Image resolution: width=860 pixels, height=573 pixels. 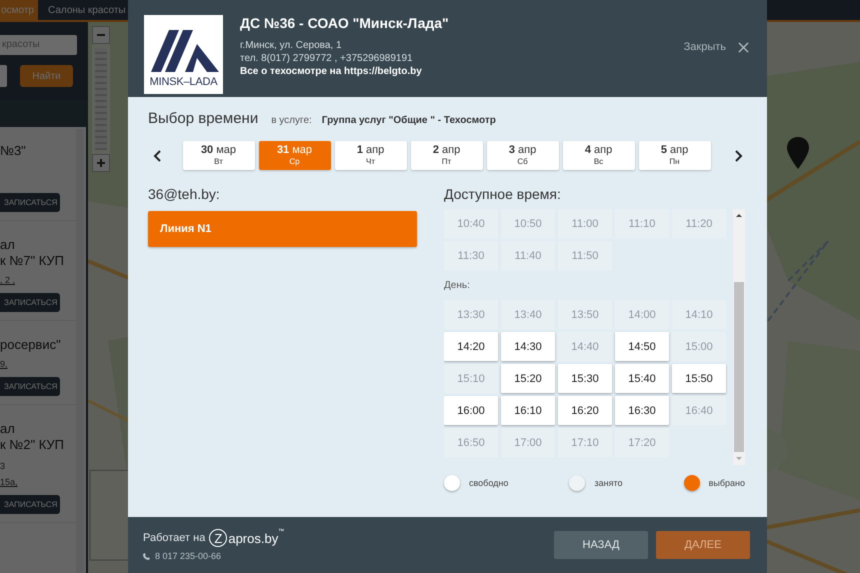 What do you see at coordinates (344, 23) in the screenshot?
I see `station-title: ДС №36 - СОАО "Минск-Лада"` at bounding box center [344, 23].